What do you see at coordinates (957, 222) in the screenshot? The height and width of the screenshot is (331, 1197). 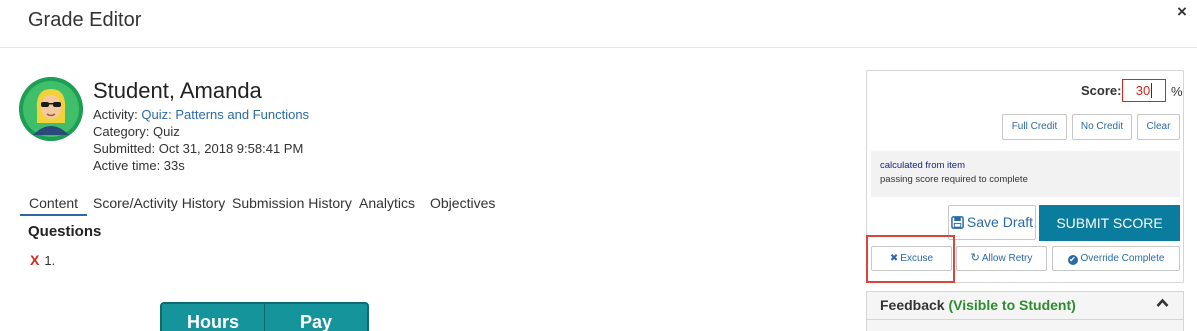 I see `save-icon` at bounding box center [957, 222].